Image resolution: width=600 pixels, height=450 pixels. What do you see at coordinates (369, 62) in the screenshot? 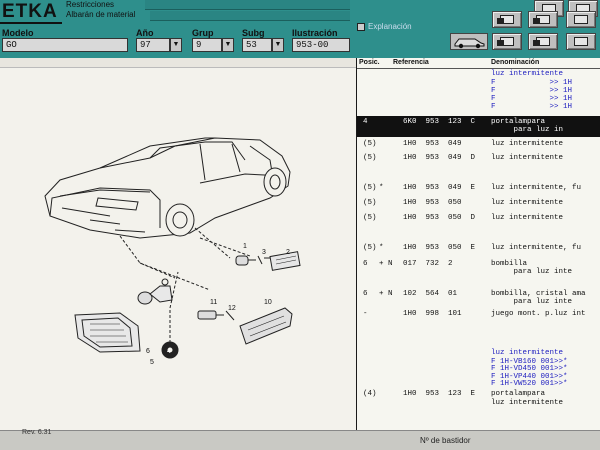
I see `header-posicion: Posic.` at bounding box center [369, 62].